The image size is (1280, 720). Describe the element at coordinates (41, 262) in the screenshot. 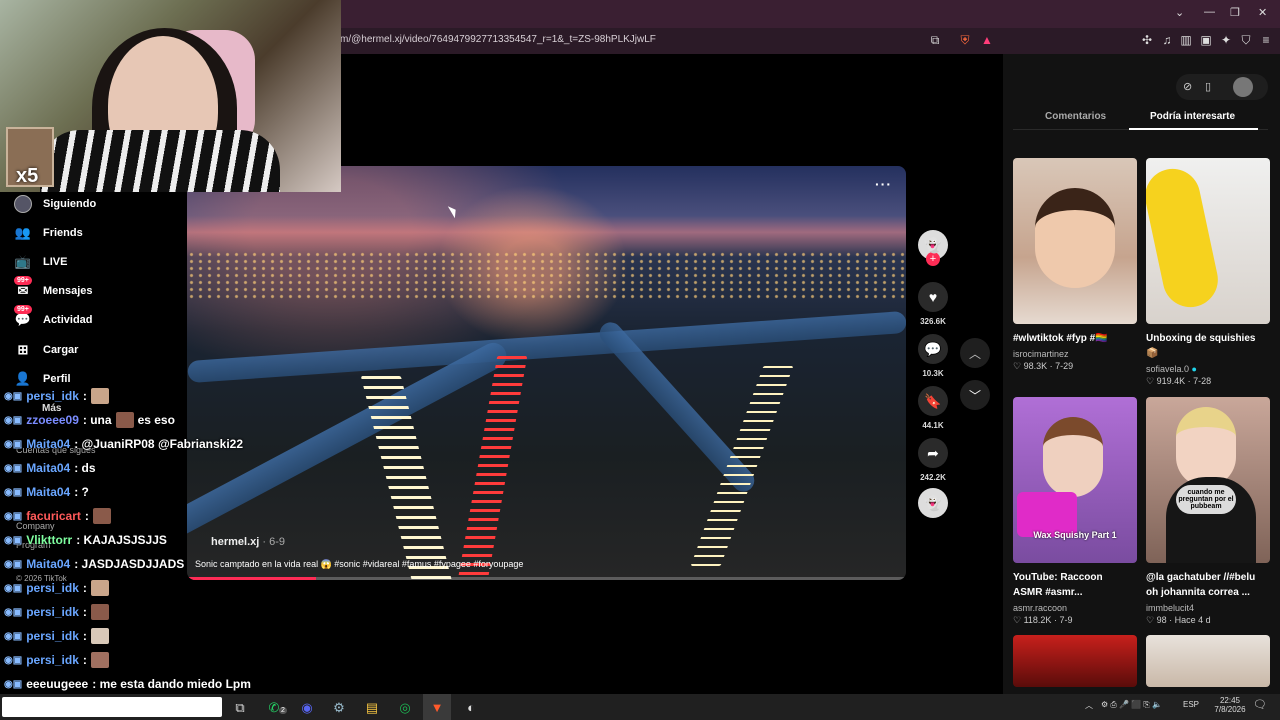

I see `sidebar-item-live: 📺 LIVE` at that location.